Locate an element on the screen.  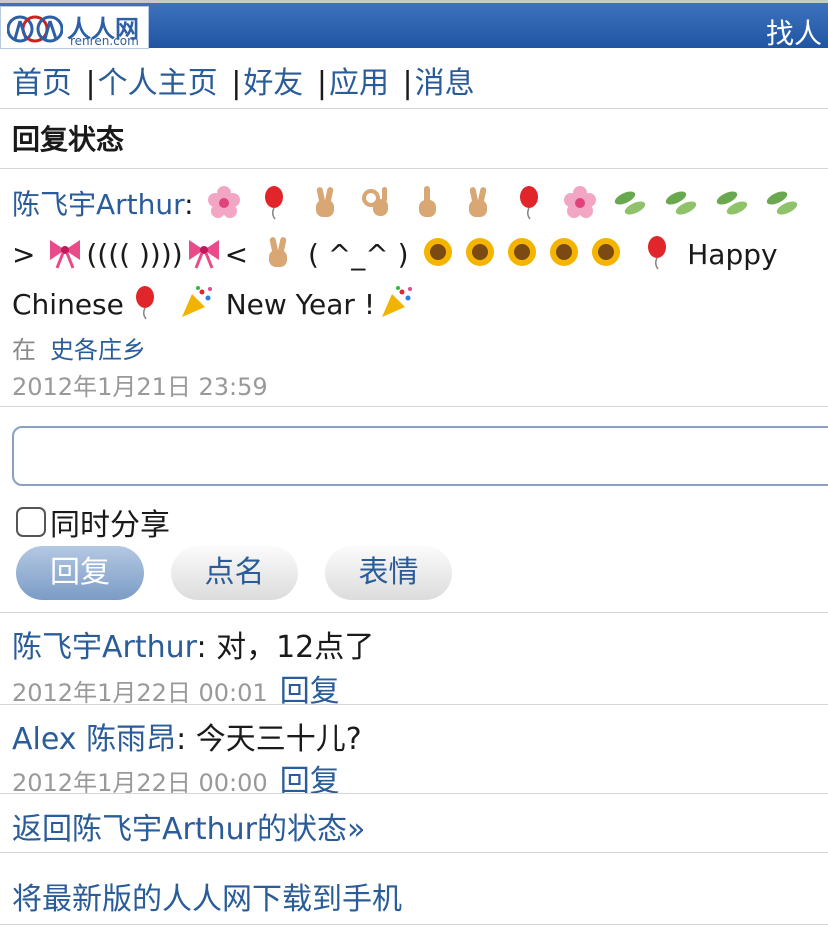
comment-item: Alex 陈雨昂: 今天三十儿? is located at coordinates (187, 736).